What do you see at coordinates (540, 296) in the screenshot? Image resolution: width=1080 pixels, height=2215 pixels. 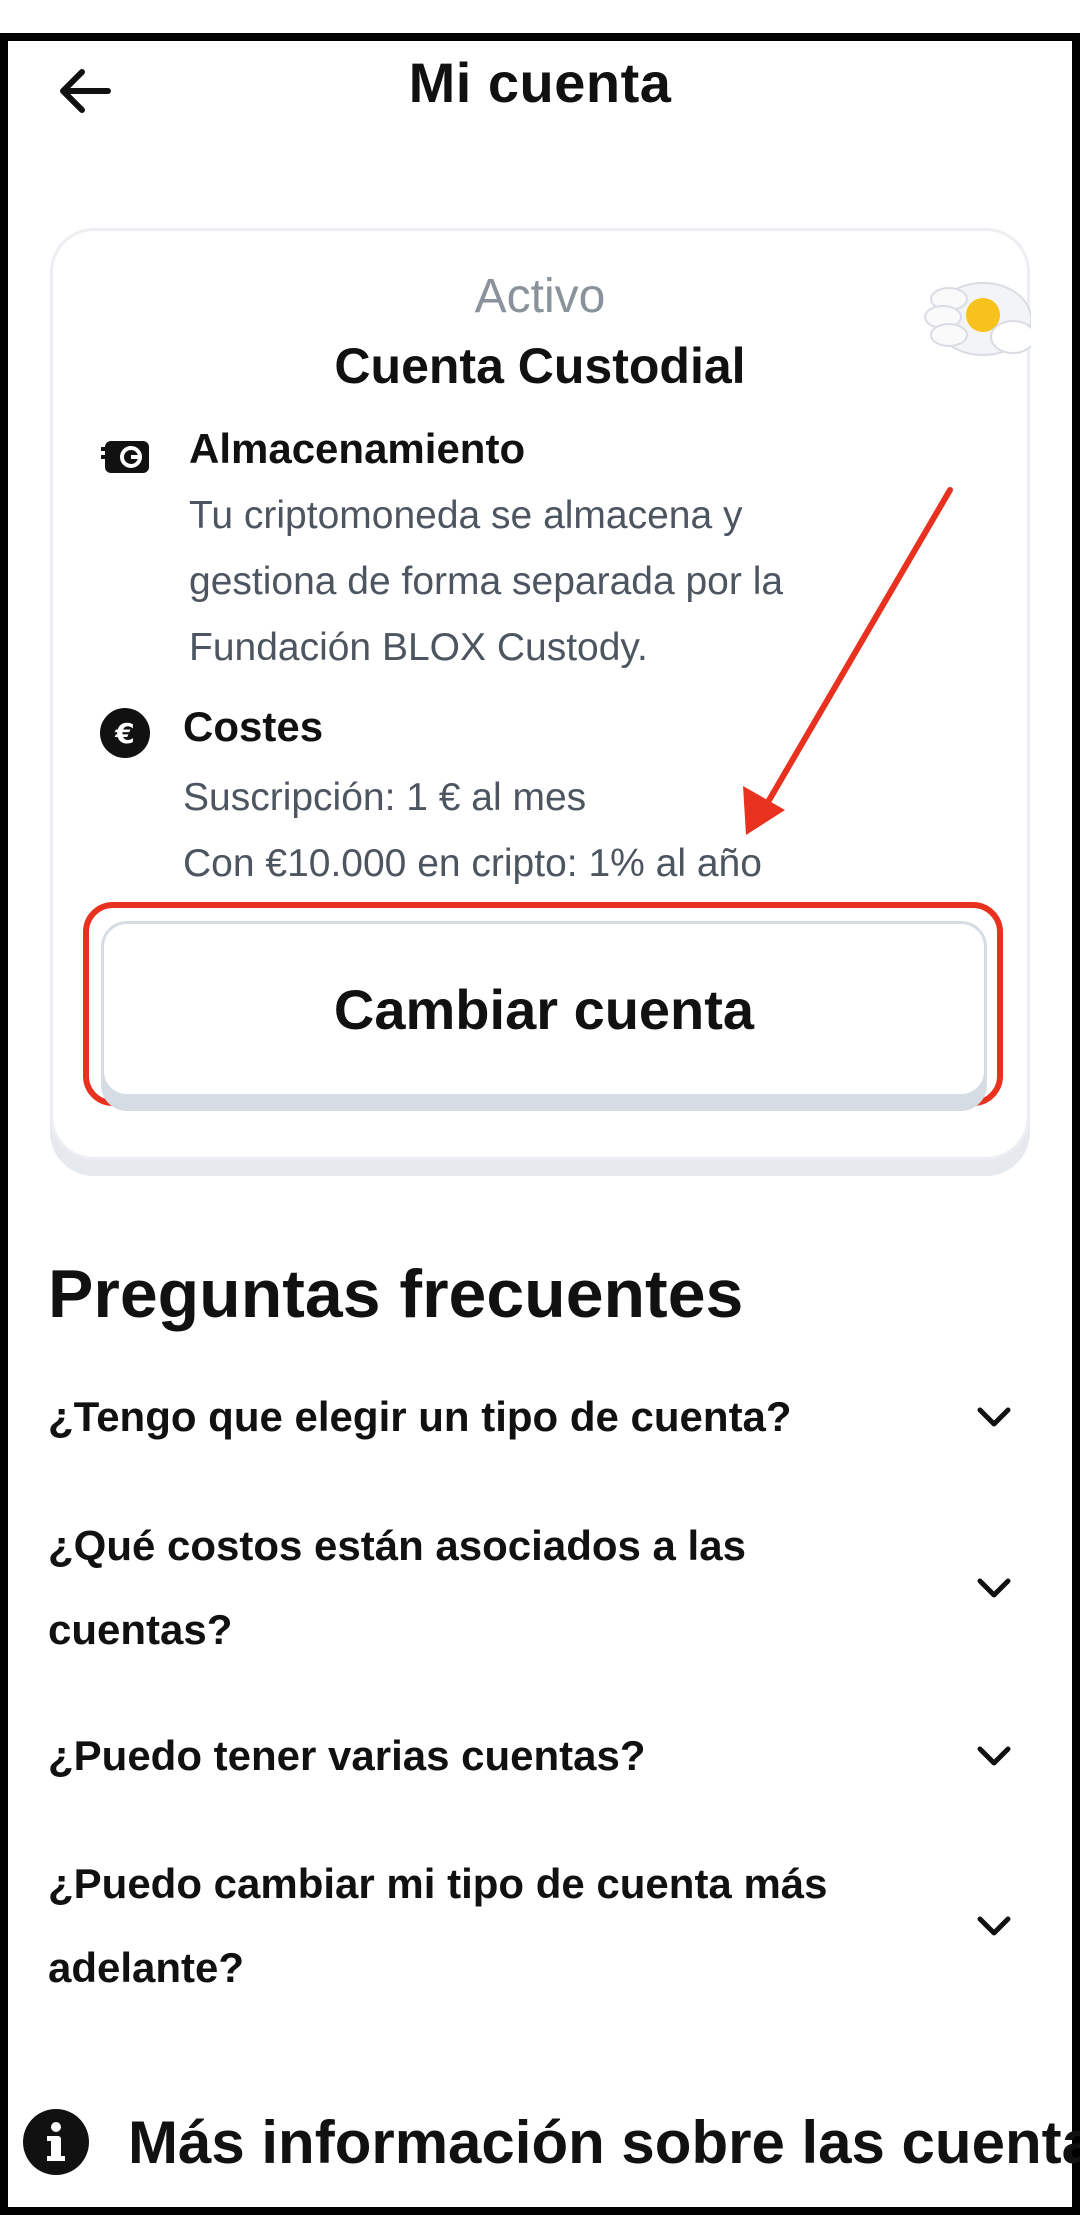 I see `status-label: Activo` at bounding box center [540, 296].